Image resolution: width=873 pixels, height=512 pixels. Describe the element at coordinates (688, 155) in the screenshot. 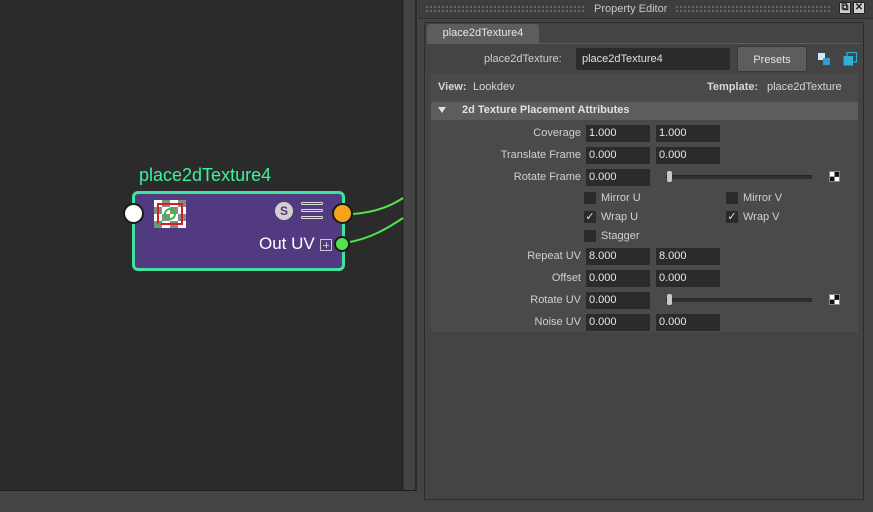

I see `translate-frame-v-field: 0.000` at that location.